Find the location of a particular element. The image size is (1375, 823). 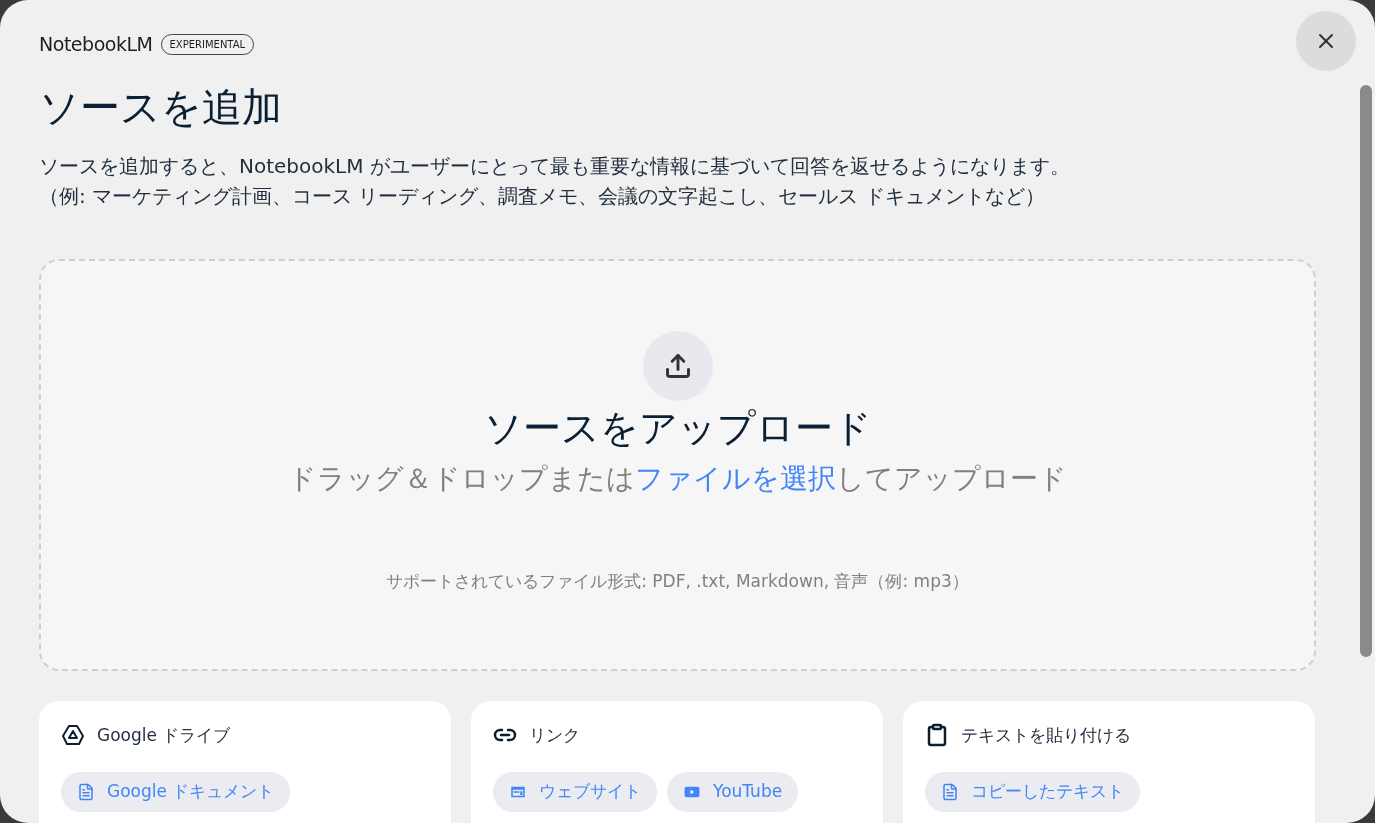

clipboard-icon is located at coordinates (937, 735).